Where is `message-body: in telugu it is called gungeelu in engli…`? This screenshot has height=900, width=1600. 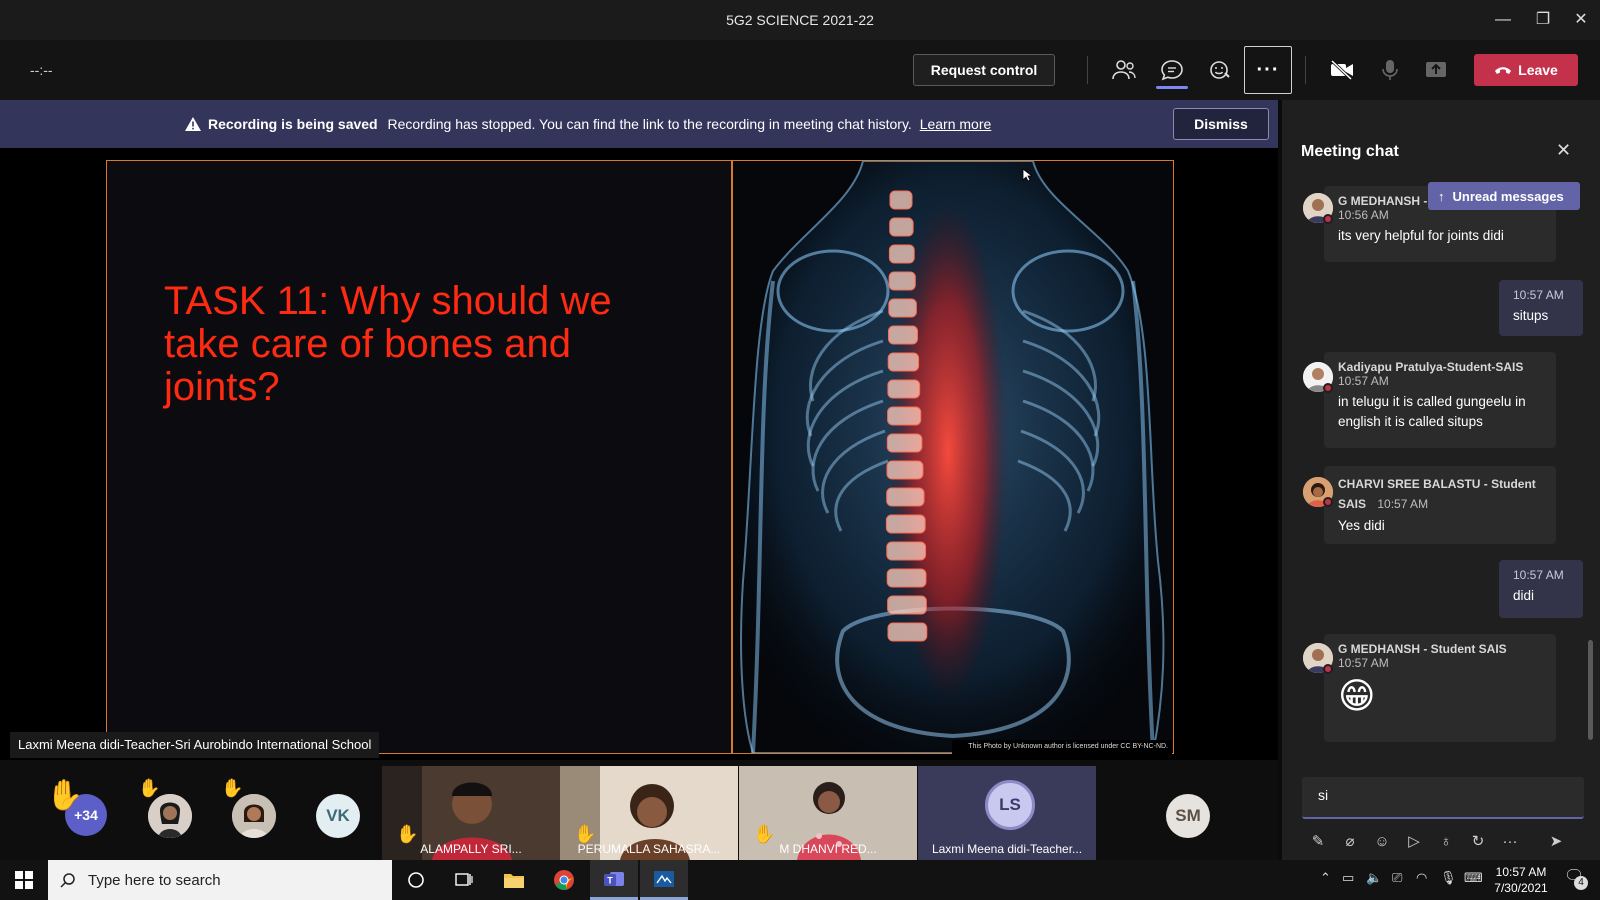 message-body: in telugu it is called gungeelu in engli… is located at coordinates (1432, 411).